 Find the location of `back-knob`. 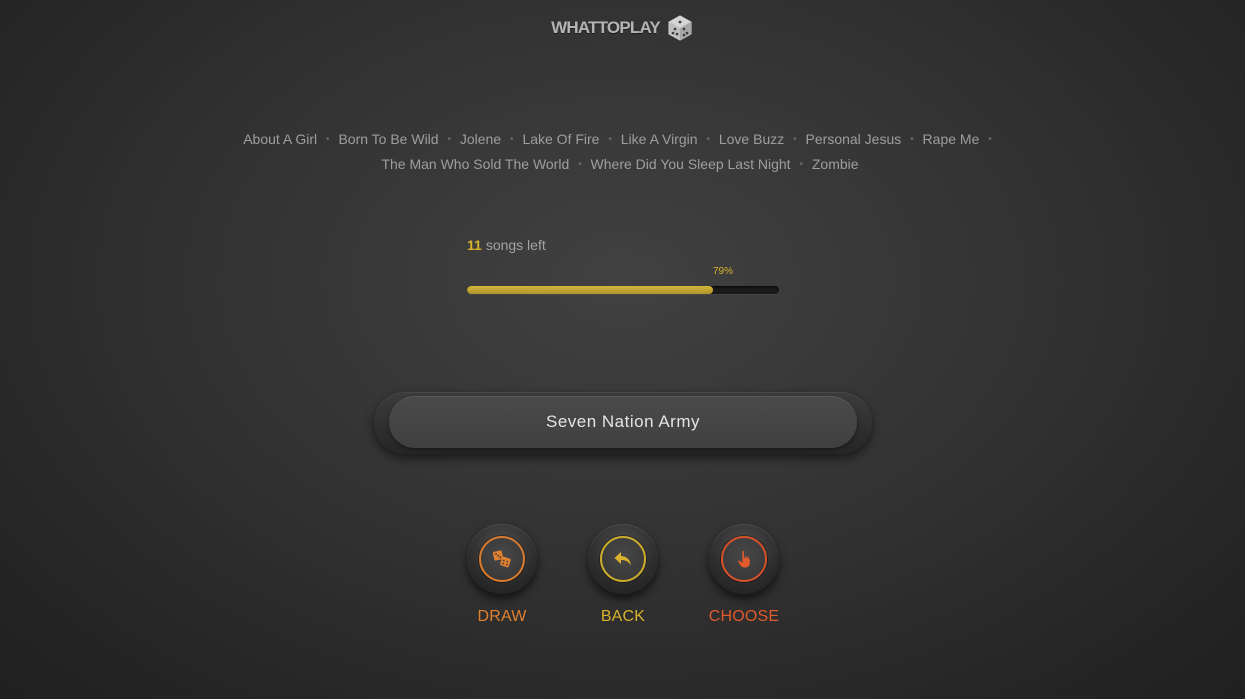

back-knob is located at coordinates (623, 559).